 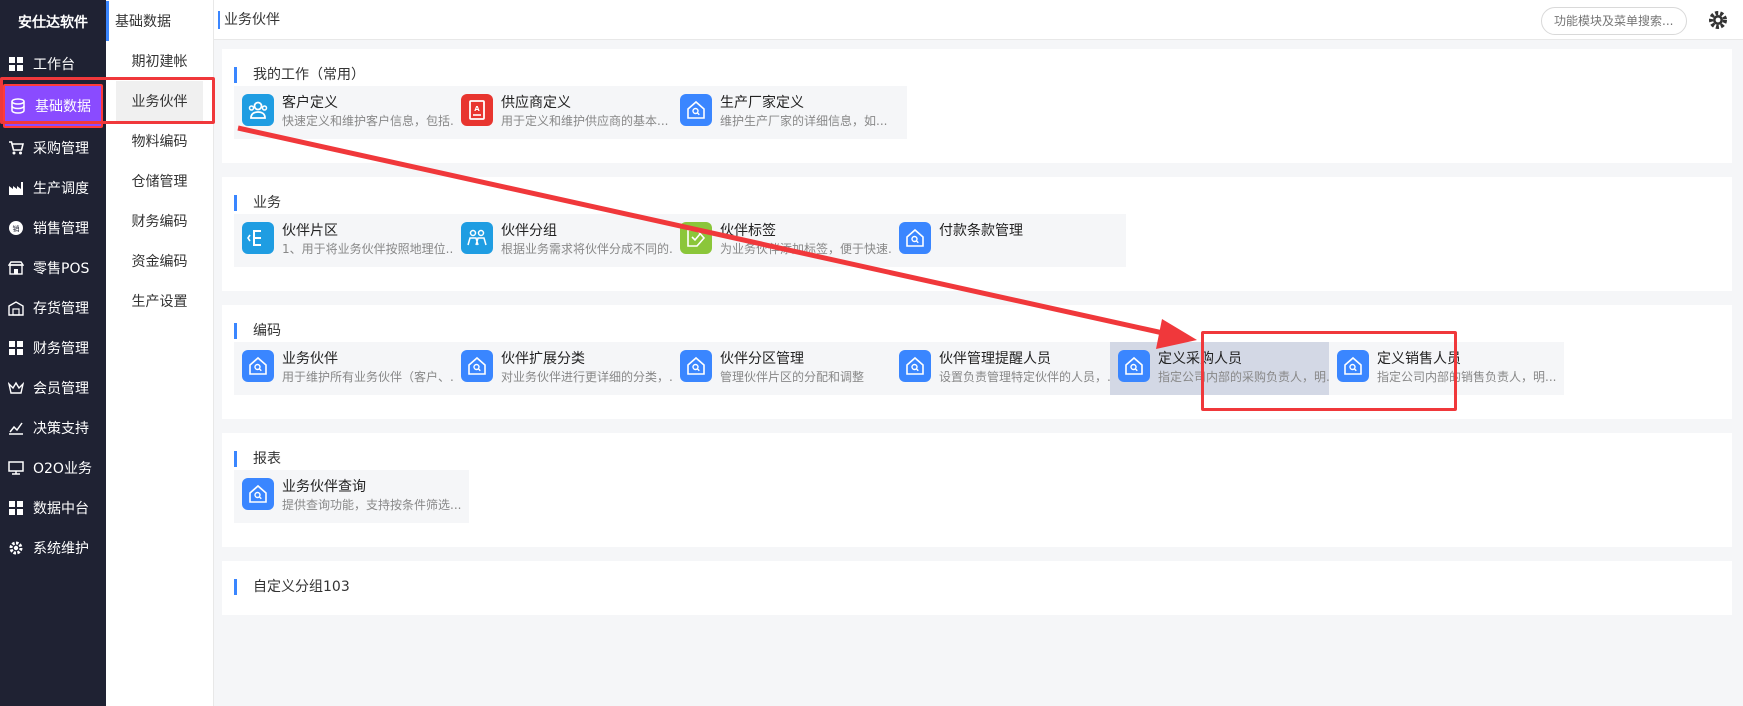 What do you see at coordinates (299, 75) in the screenshot?
I see `section-title: 我的工作（常用）` at bounding box center [299, 75].